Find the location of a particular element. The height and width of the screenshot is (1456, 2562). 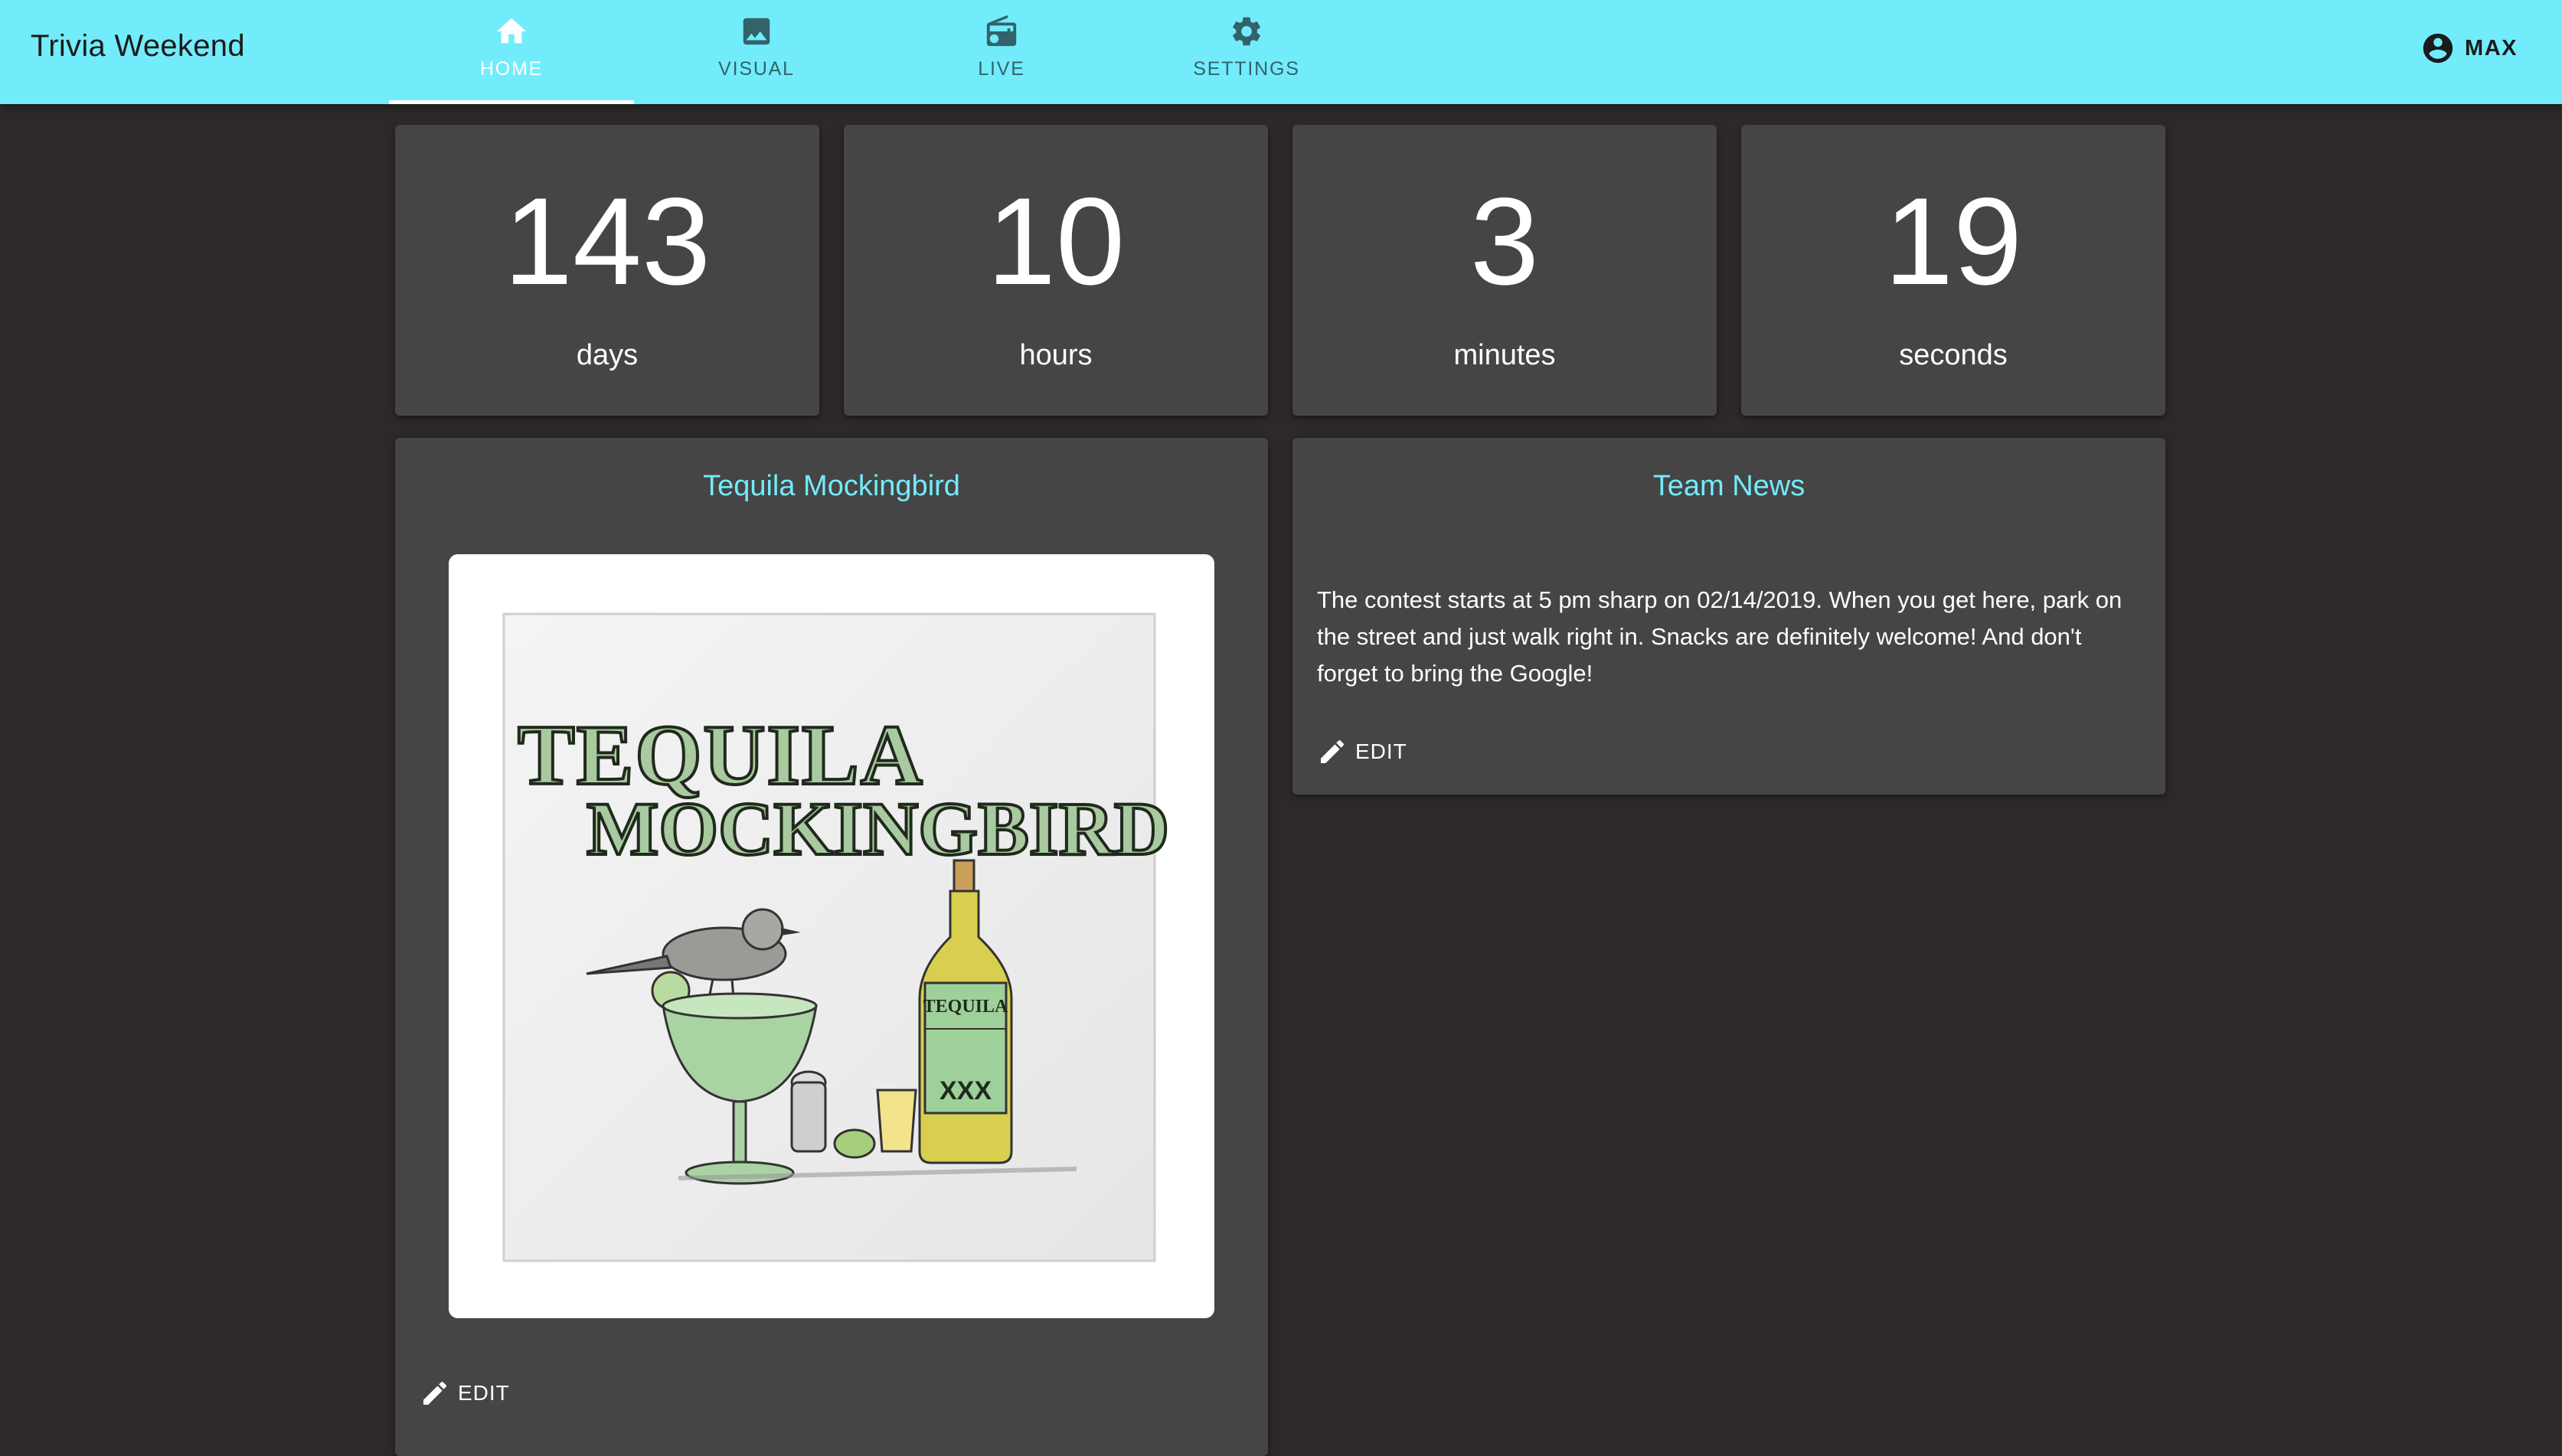

countdown-hours-label: hours is located at coordinates (1056, 355).